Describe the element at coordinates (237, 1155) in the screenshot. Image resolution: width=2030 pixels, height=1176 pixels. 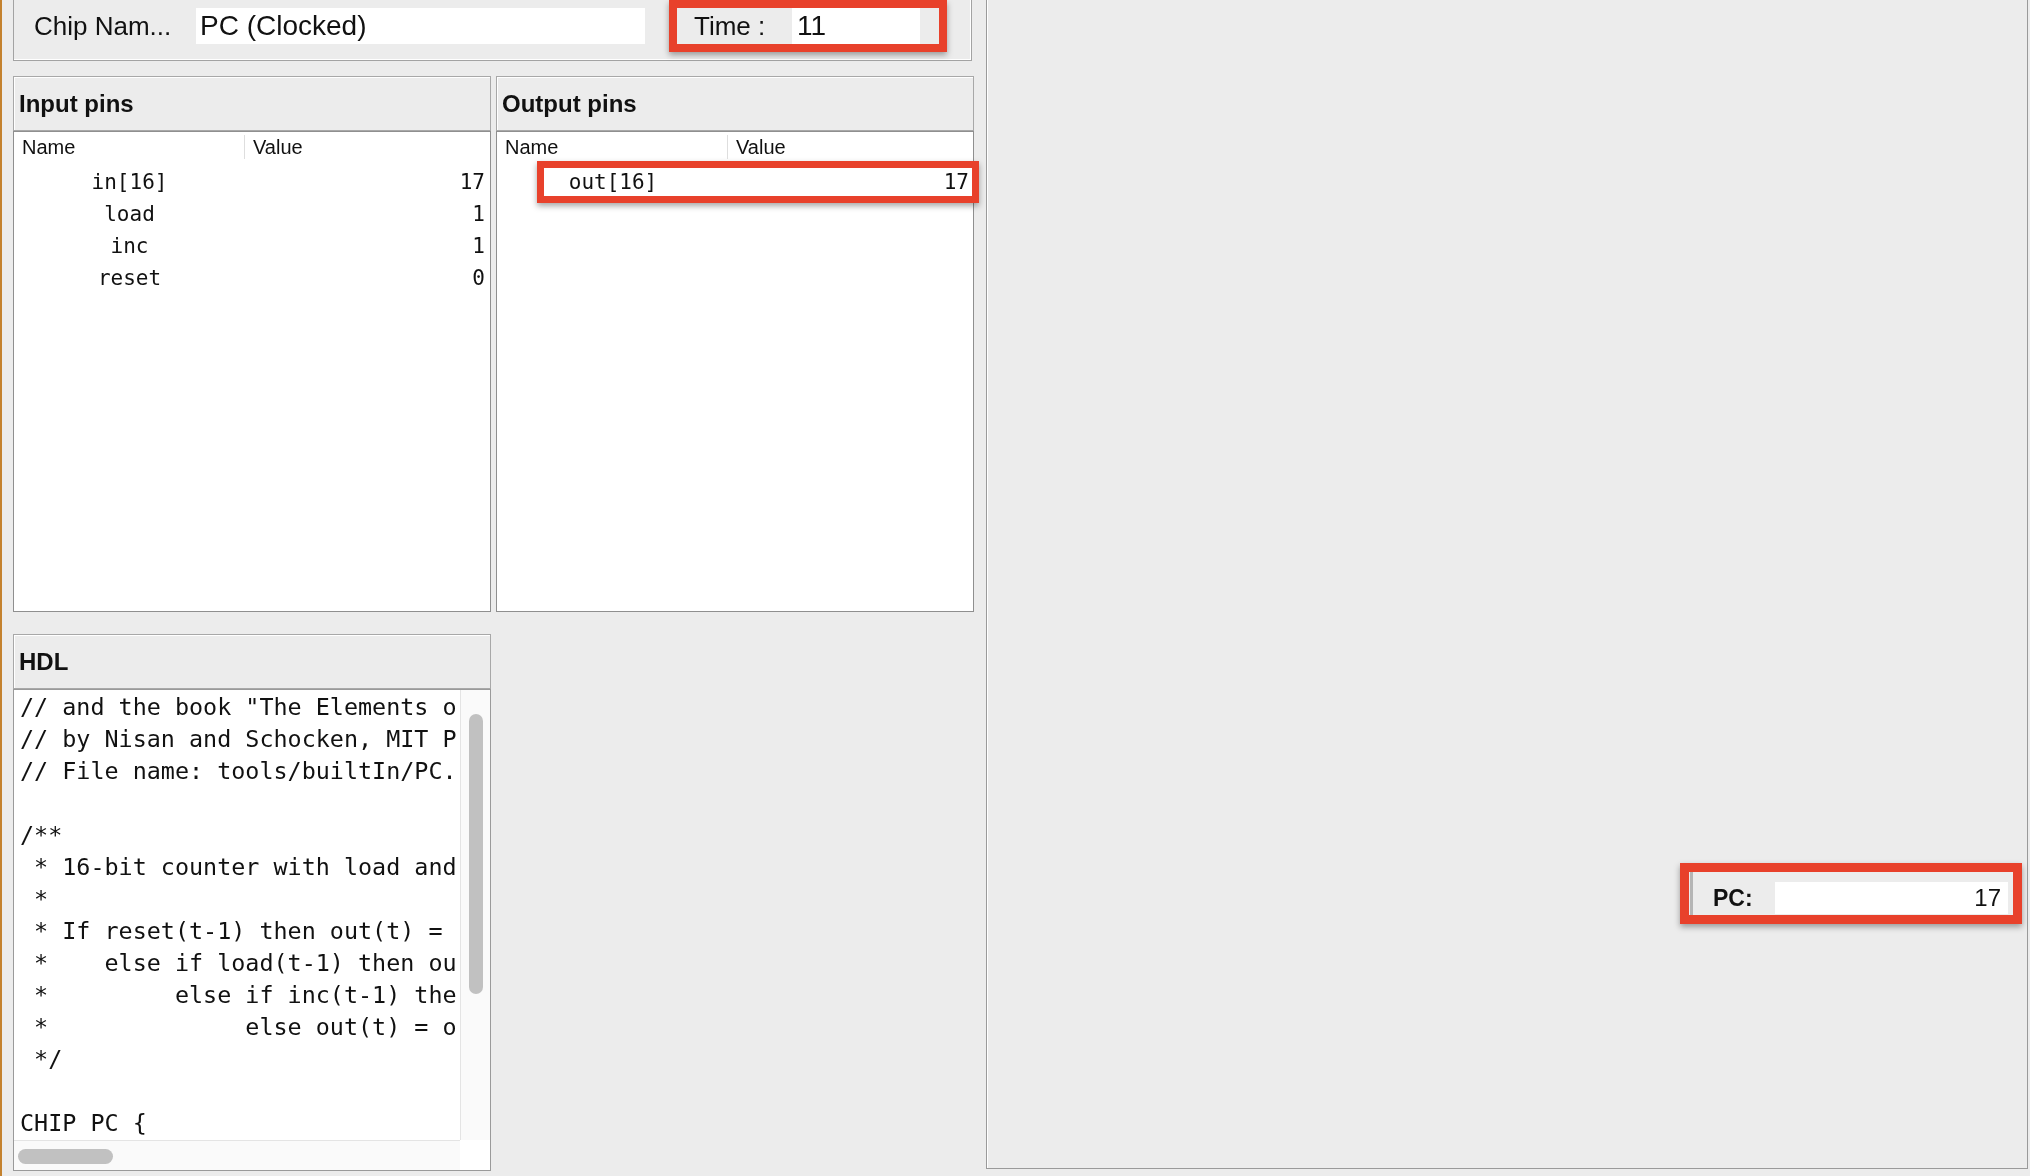
I see `horizontal-scrollbar` at that location.